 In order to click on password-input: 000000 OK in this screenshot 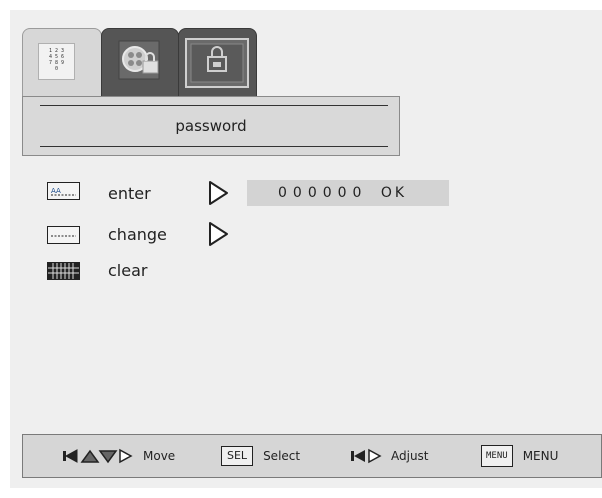, I will do `click(348, 193)`.